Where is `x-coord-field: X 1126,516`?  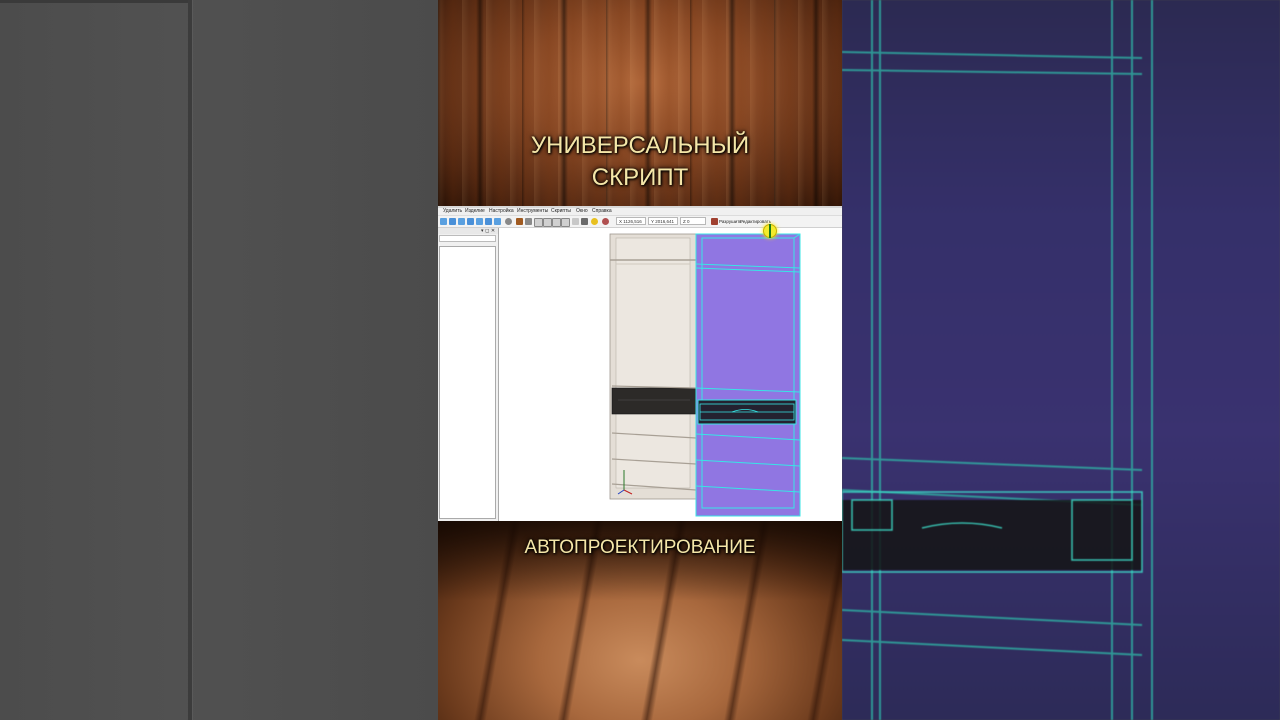
x-coord-field: X 1126,516 is located at coordinates (631, 221).